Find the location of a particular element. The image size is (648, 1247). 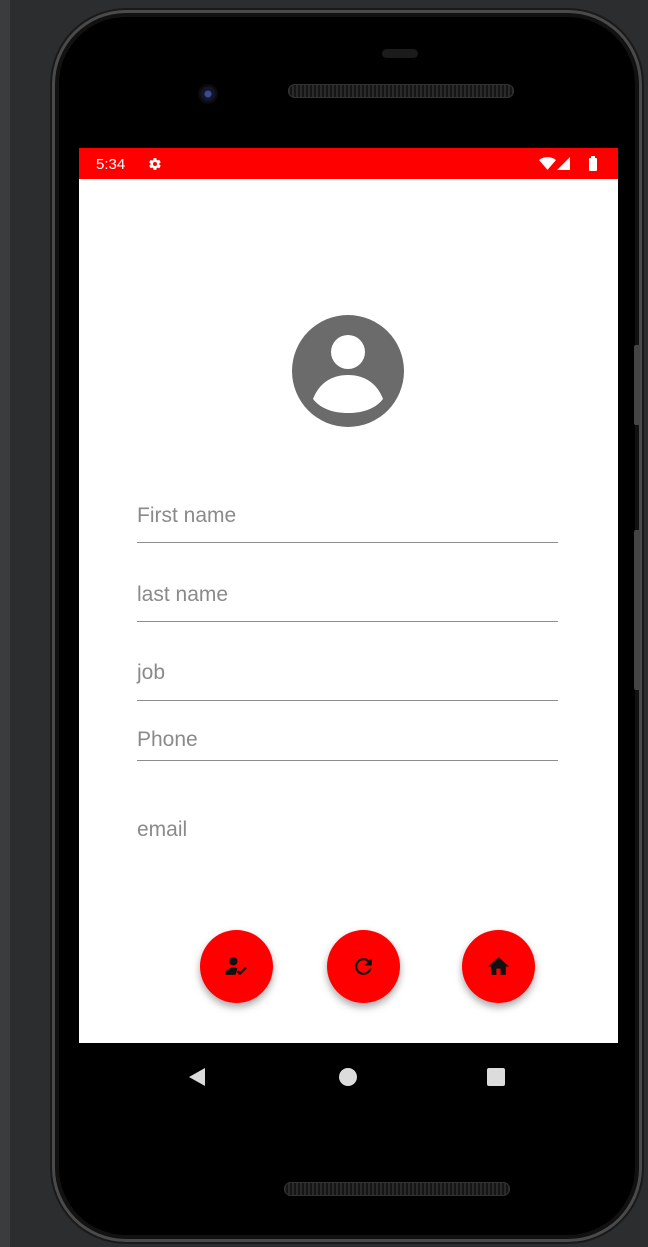

proximity-sensor is located at coordinates (400, 53).